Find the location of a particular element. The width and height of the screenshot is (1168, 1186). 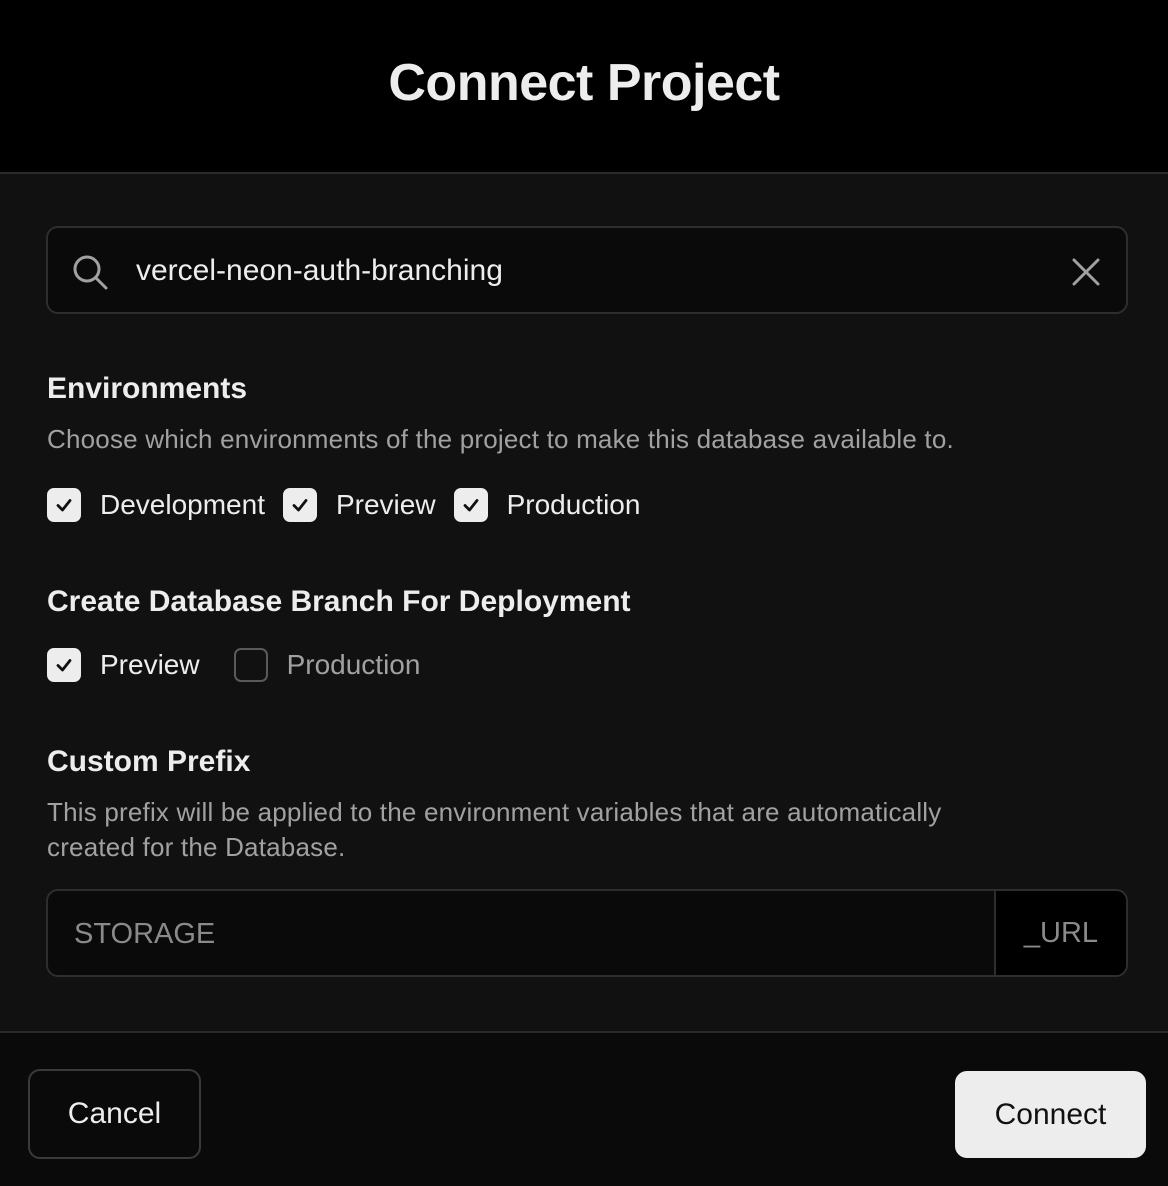

checkbox-production: Production is located at coordinates (547, 505).